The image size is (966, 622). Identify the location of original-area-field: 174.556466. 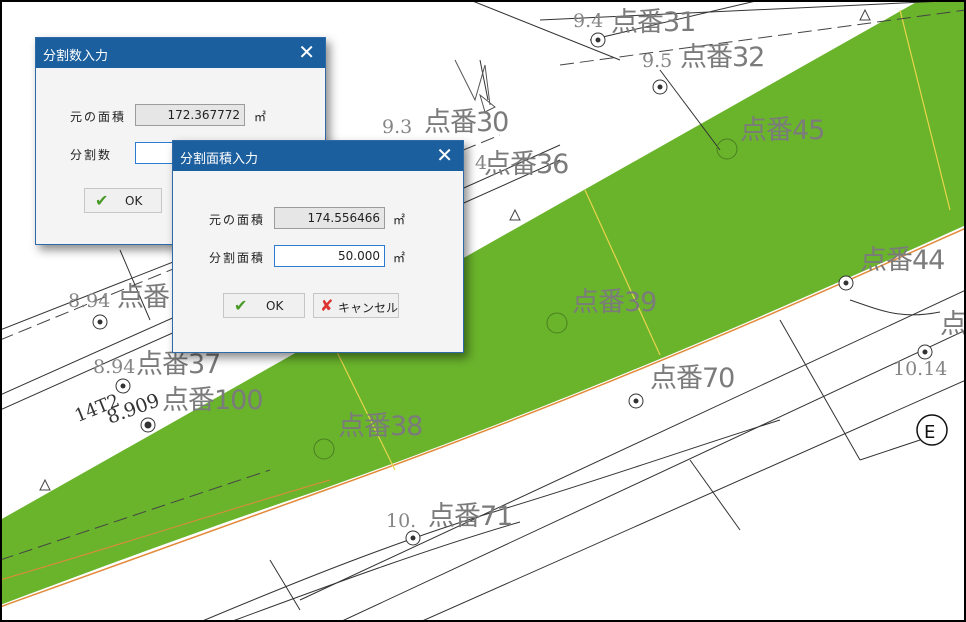
(329, 218).